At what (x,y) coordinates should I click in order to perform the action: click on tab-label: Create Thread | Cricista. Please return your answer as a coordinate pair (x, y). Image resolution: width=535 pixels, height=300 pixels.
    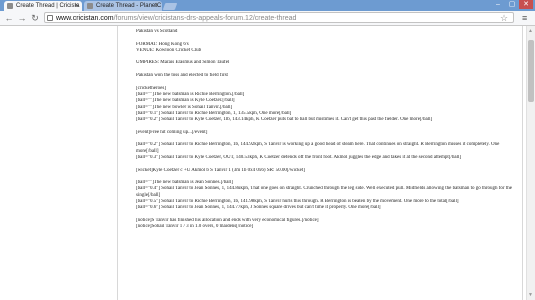
    Looking at the image, I should click on (48, 6).